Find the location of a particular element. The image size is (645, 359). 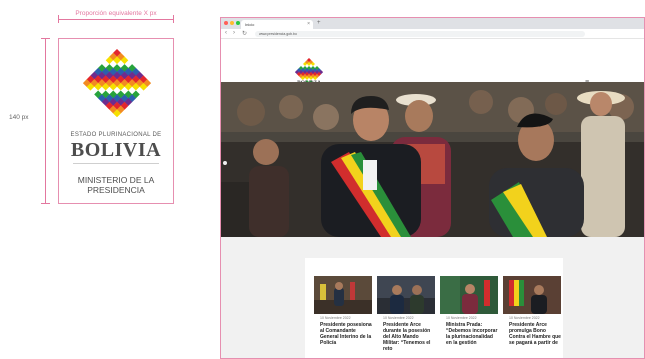

forward-arrow-icon: › is located at coordinates (234, 33).